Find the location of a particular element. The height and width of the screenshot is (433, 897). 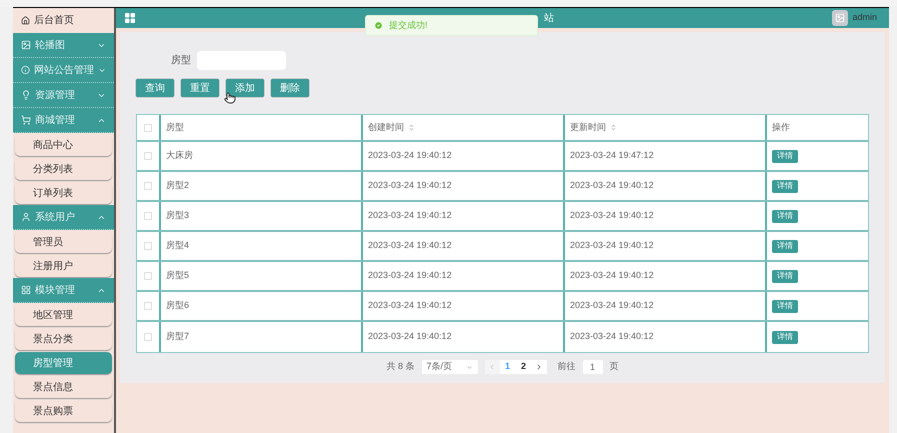

table-cell: 2023-03-24 19:47:12 is located at coordinates (666, 156).